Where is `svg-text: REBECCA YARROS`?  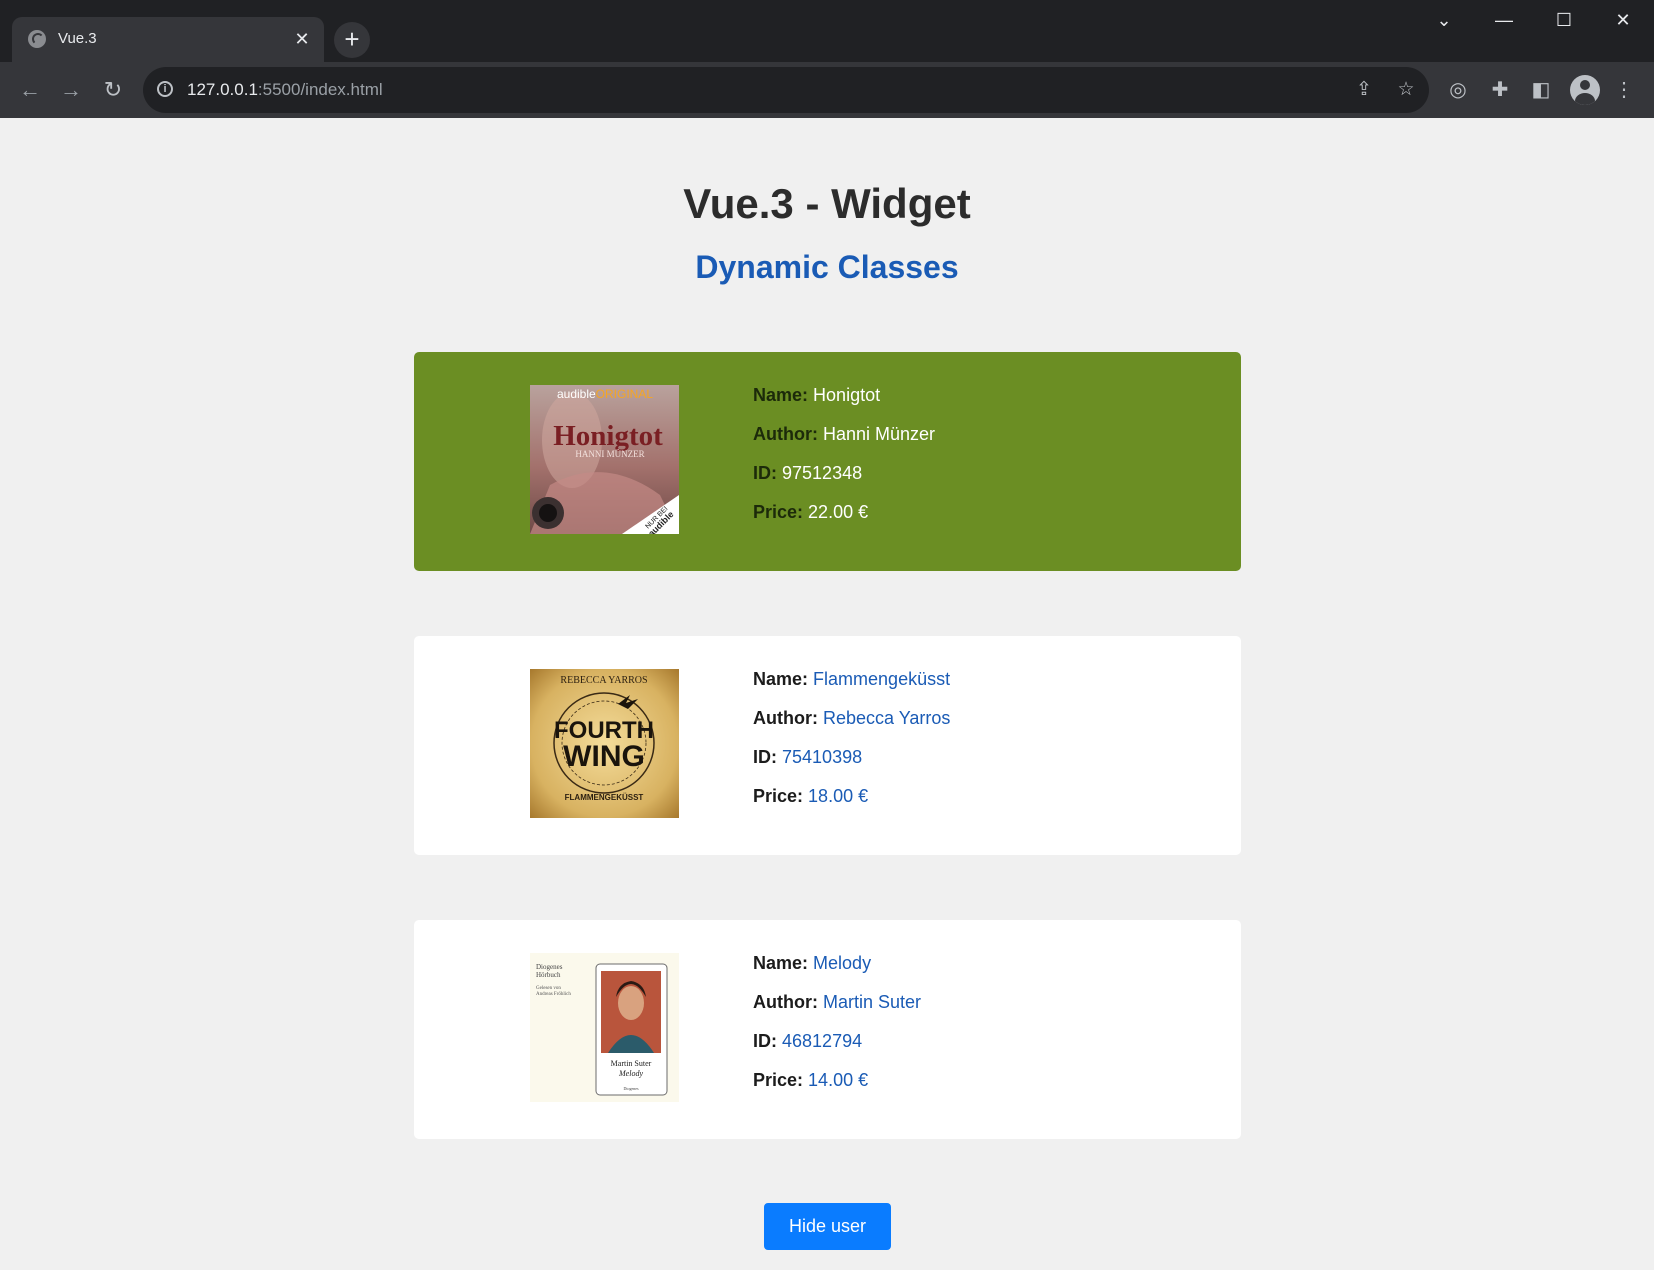
svg-text: REBECCA YARROS is located at coordinates (603, 680).